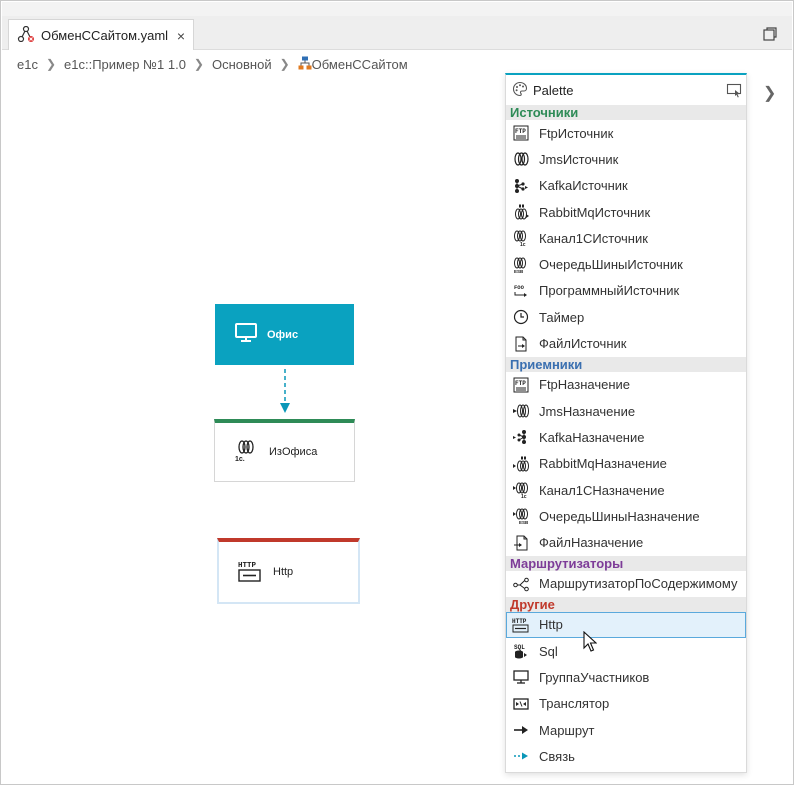 This screenshot has height=785, width=794. I want to click on item-label: Канал1СНазначение, so click(602, 490).